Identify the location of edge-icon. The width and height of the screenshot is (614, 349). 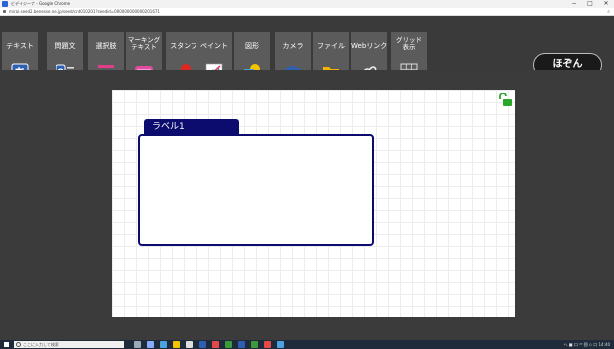
(163, 344).